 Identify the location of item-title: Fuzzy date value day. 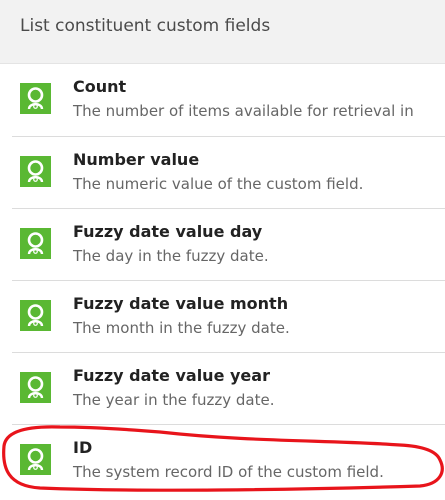
(168, 231).